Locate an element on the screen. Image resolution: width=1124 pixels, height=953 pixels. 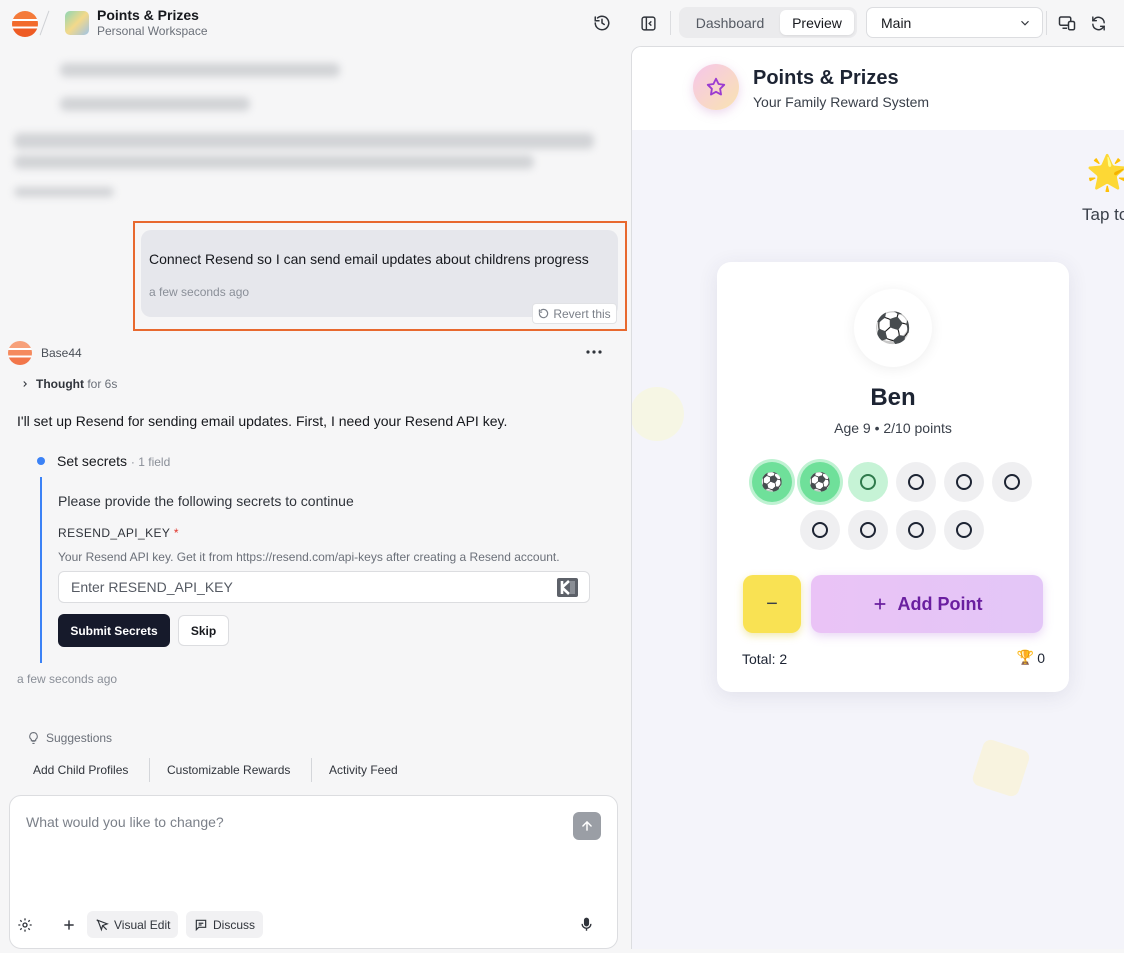
trophy-icon: 🏆 is located at coordinates (1025, 657).